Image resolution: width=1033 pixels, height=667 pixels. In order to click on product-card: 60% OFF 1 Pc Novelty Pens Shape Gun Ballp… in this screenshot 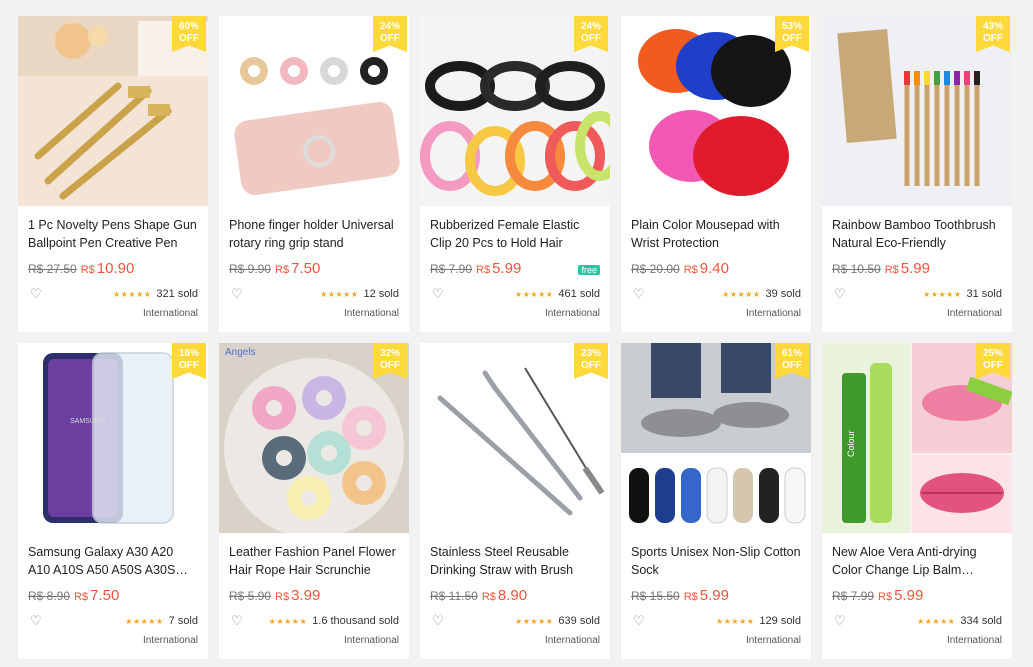, I will do `click(113, 174)`.